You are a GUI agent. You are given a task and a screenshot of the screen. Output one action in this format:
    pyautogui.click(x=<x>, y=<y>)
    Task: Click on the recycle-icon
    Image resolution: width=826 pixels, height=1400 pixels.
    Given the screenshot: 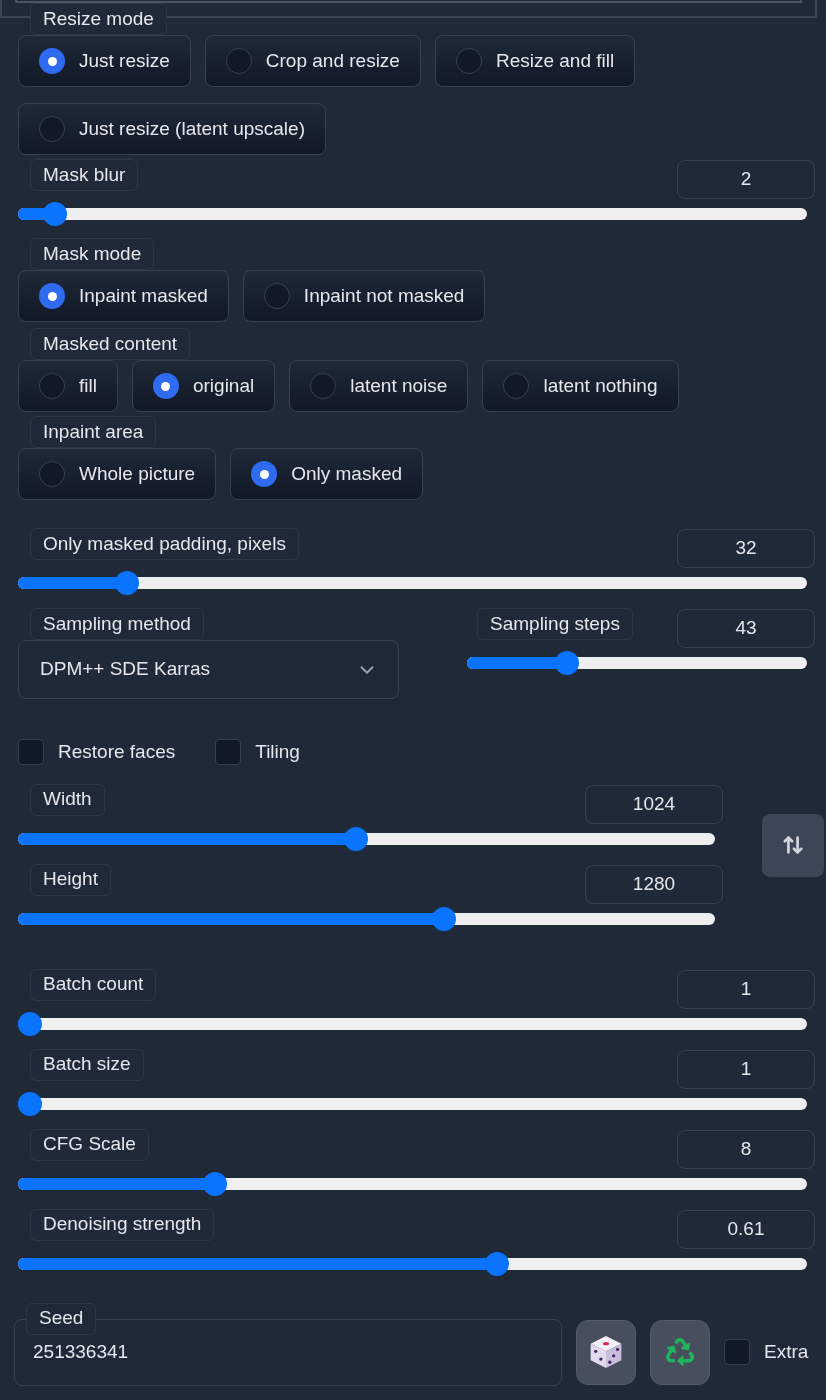 What is the action you would take?
    pyautogui.click(x=680, y=1352)
    